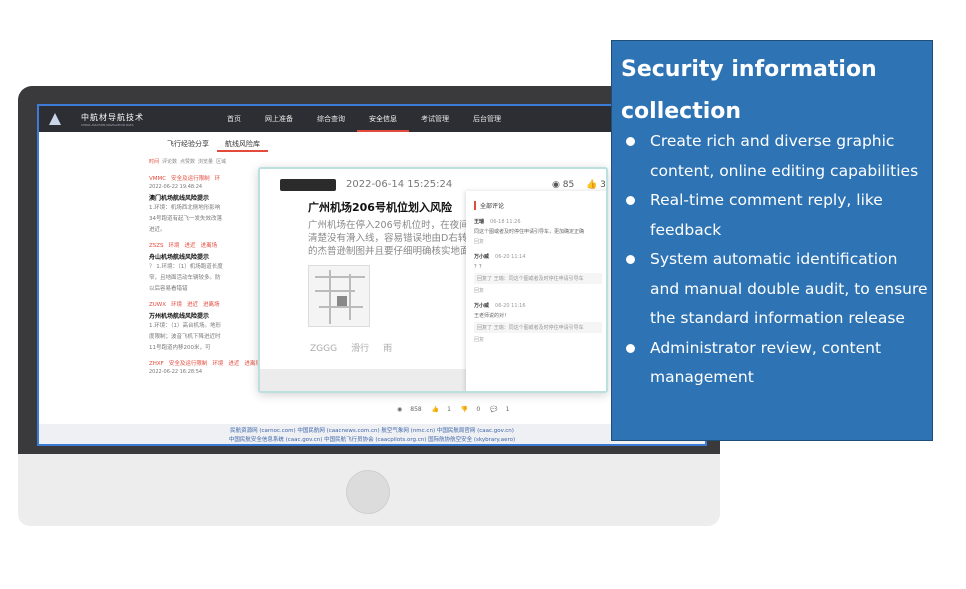 This screenshot has height=589, width=966. I want to click on card-body-line: 清楚没有滑入线，容易错误地由D右转, so click(388, 238).